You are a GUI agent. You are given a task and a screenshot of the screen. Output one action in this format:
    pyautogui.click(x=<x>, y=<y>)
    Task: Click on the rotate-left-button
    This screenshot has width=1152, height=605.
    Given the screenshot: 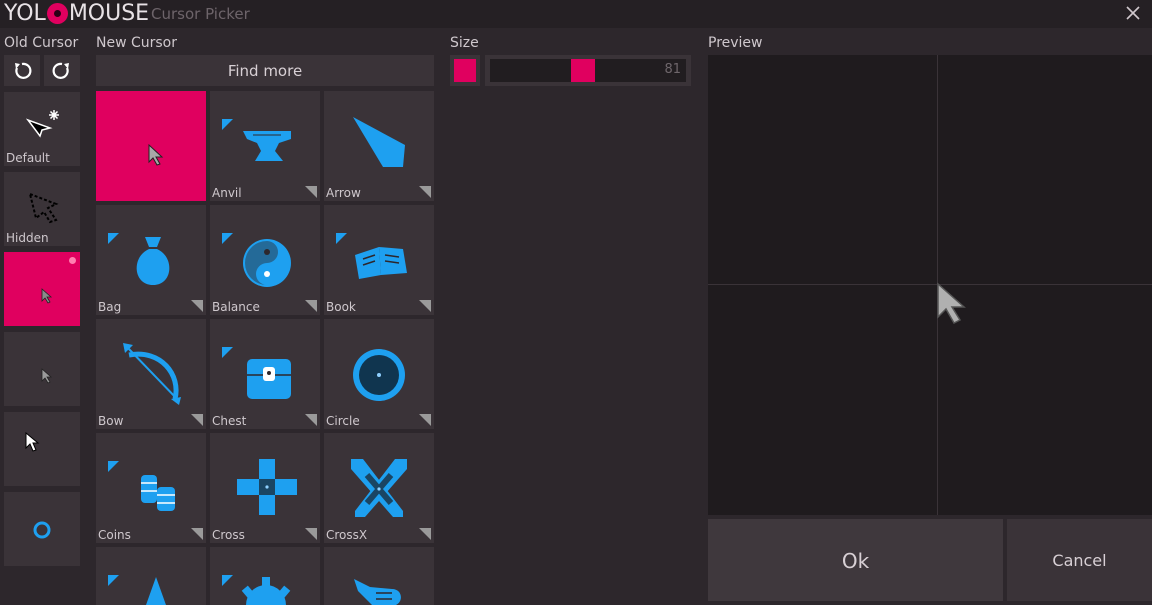 What is the action you would take?
    pyautogui.click(x=22, y=70)
    